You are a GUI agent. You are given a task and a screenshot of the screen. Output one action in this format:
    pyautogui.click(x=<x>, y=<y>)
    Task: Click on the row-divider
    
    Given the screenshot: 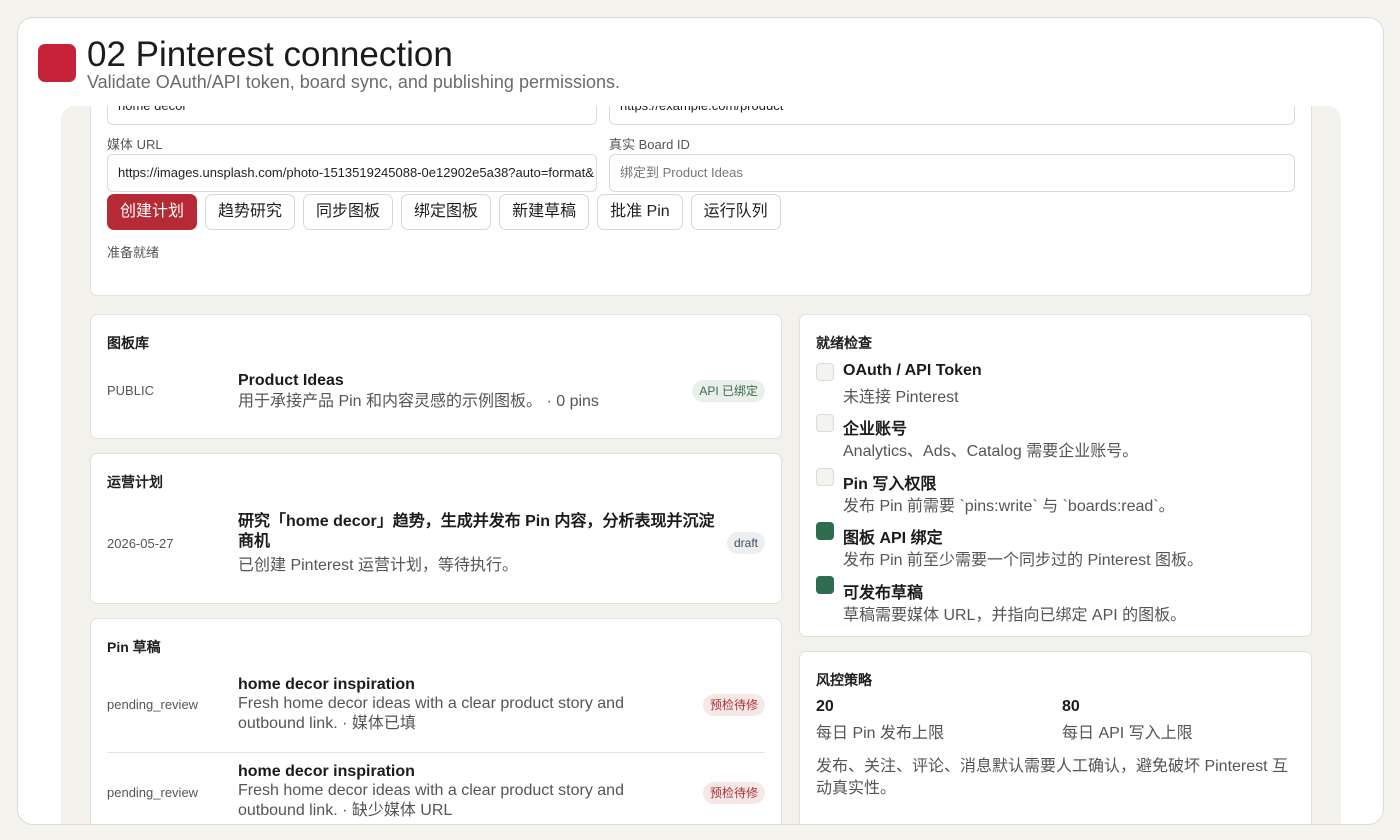 What is the action you would take?
    pyautogui.click(x=436, y=752)
    